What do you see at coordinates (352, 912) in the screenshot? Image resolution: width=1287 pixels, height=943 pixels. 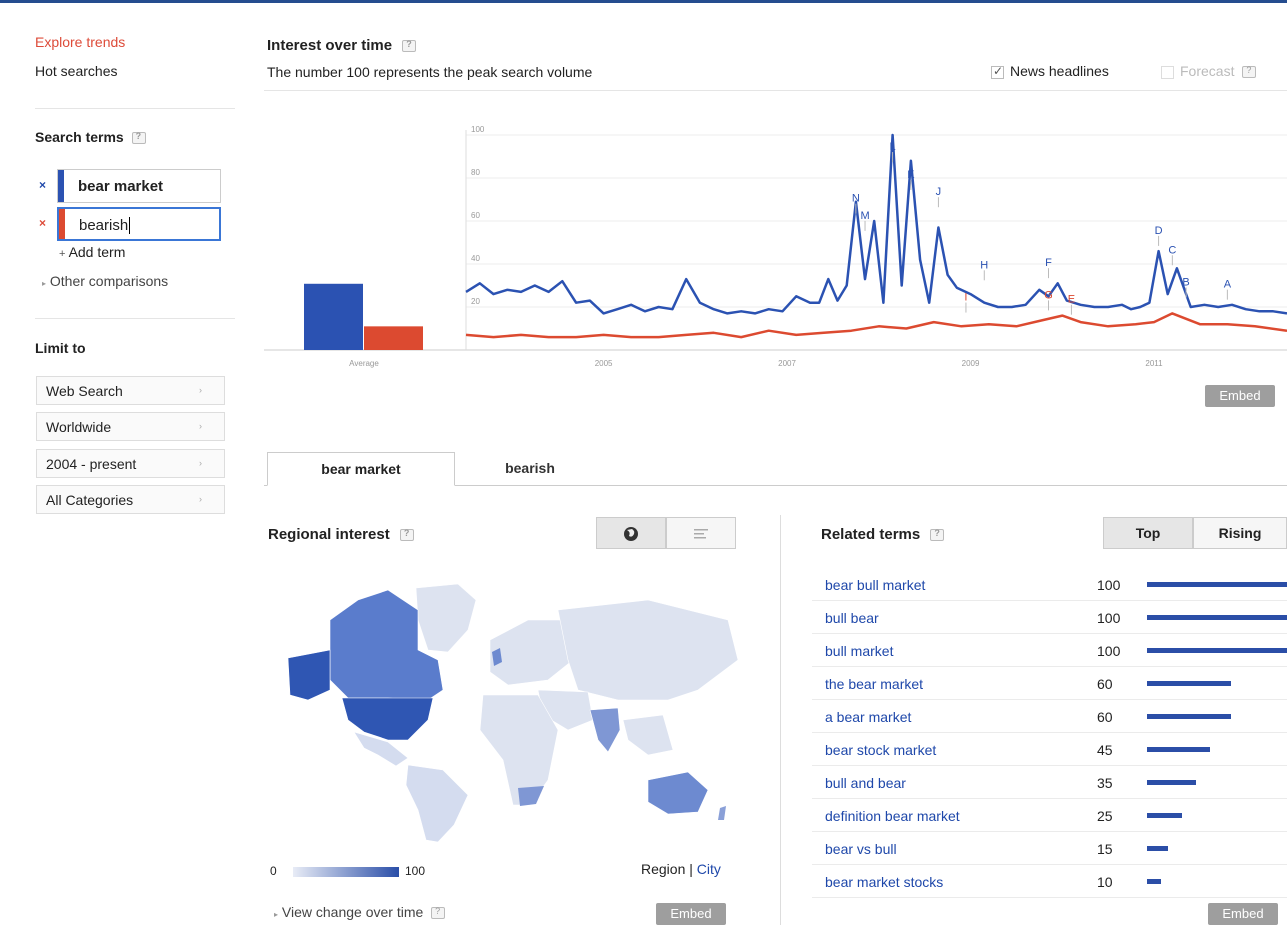 I see `view-change-label: View change over time` at bounding box center [352, 912].